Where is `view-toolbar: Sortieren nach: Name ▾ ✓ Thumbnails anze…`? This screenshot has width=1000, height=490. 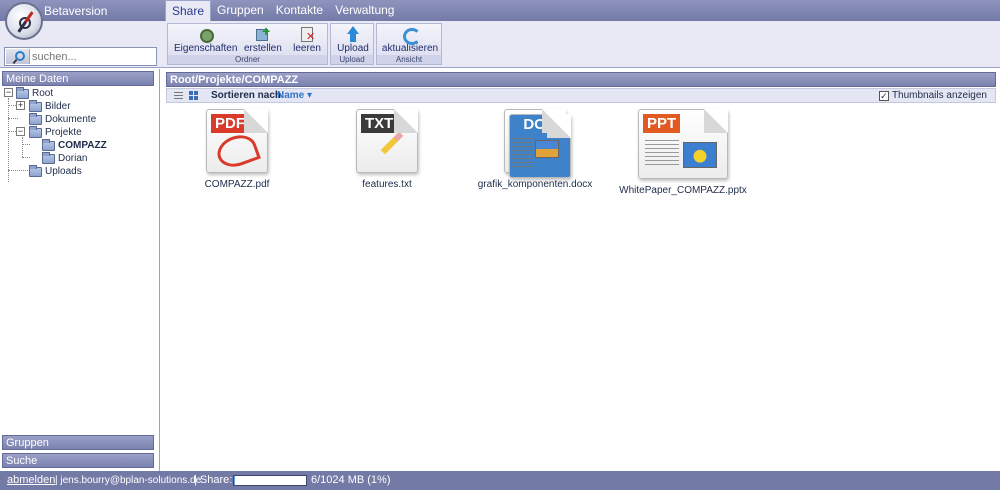 view-toolbar: Sortieren nach: Name ▾ ✓ Thumbnails anze… is located at coordinates (581, 95).